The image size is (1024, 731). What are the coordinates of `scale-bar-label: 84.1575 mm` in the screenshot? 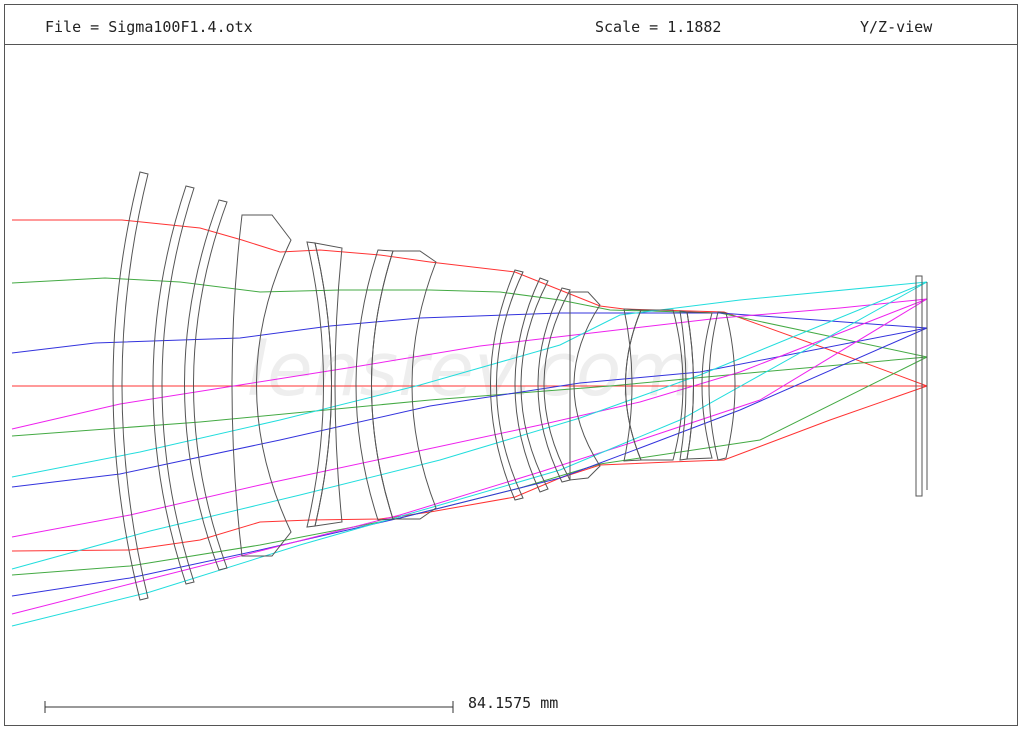 It's located at (513, 703).